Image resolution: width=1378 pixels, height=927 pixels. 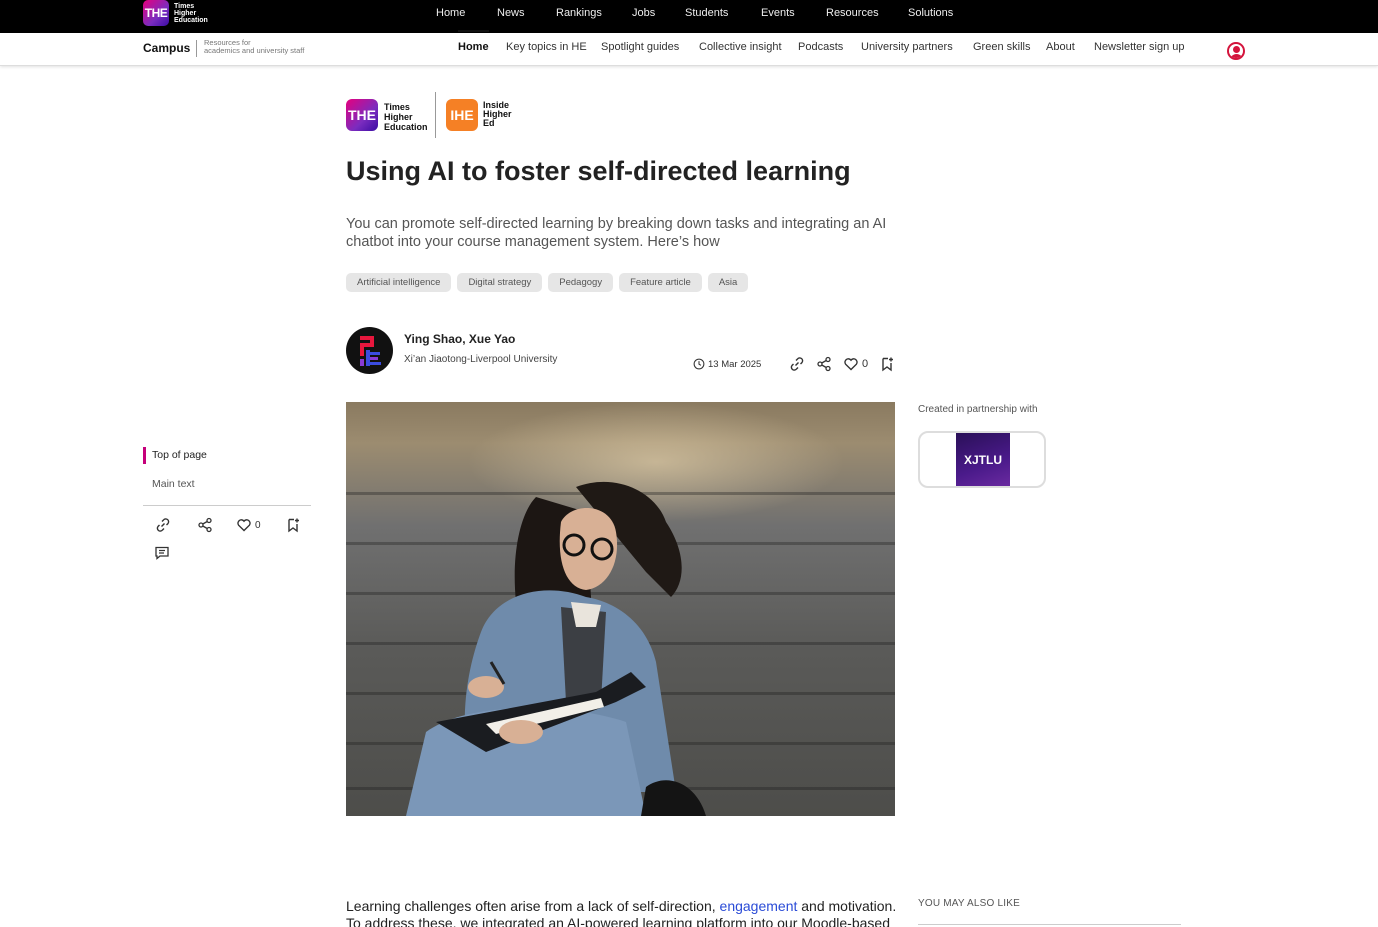 What do you see at coordinates (450, 13) in the screenshot?
I see `nav-home: Home` at bounding box center [450, 13].